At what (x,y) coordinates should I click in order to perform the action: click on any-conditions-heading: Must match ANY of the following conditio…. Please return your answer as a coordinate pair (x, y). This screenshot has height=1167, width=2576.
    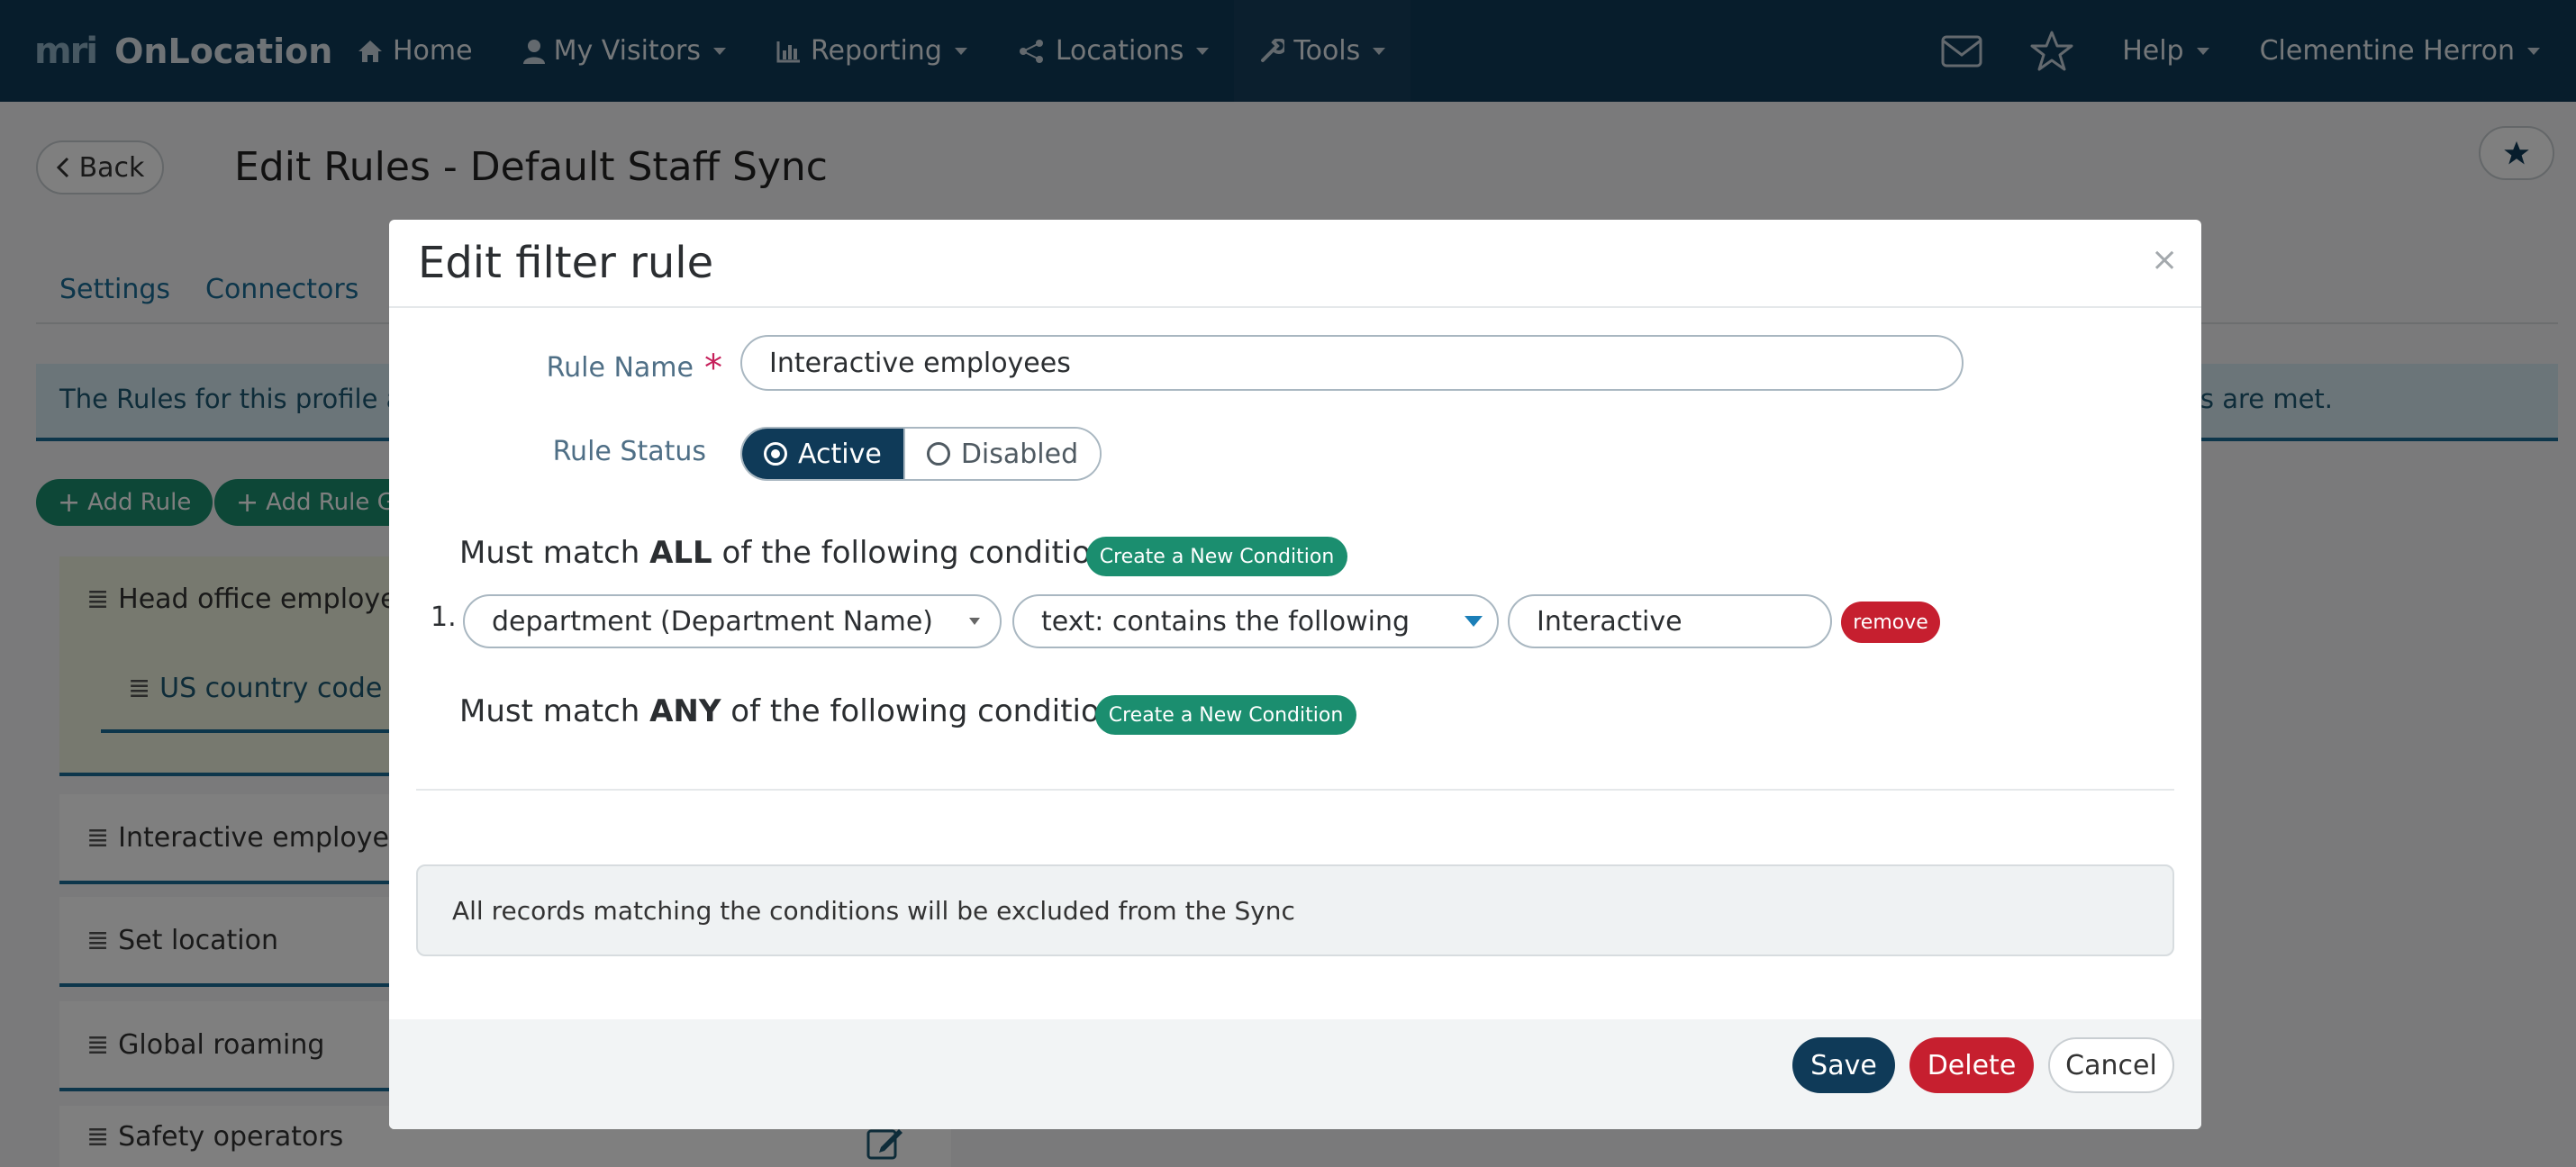
    Looking at the image, I should click on (797, 711).